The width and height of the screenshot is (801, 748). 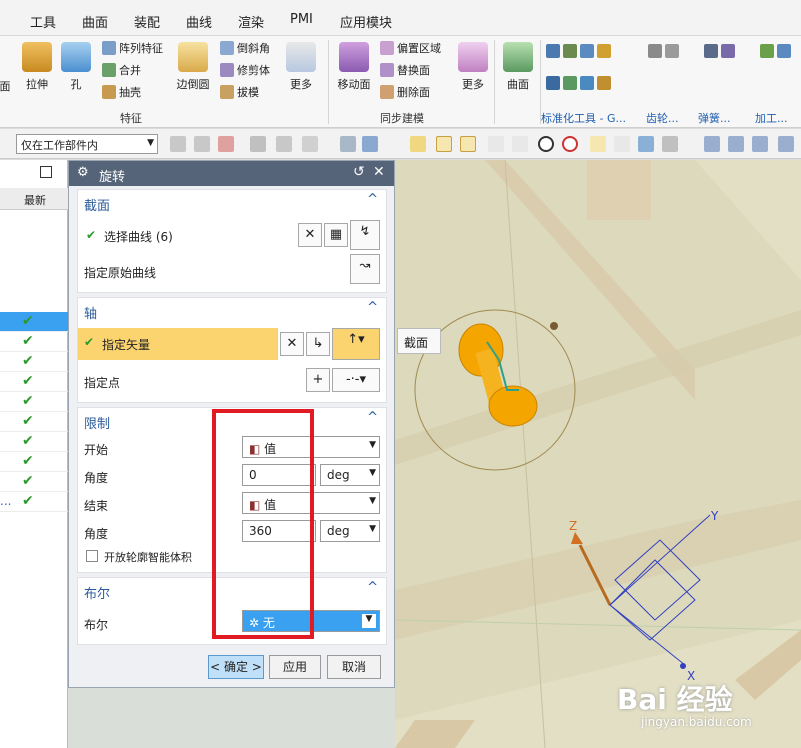 What do you see at coordinates (121, 70) in the screenshot?
I see `unite-button: 合并` at bounding box center [121, 70].